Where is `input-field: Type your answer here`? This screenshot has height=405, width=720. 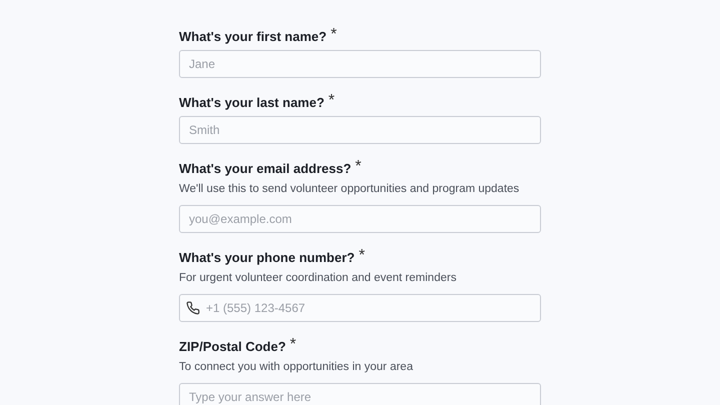
input-field: Type your answer here is located at coordinates (360, 394).